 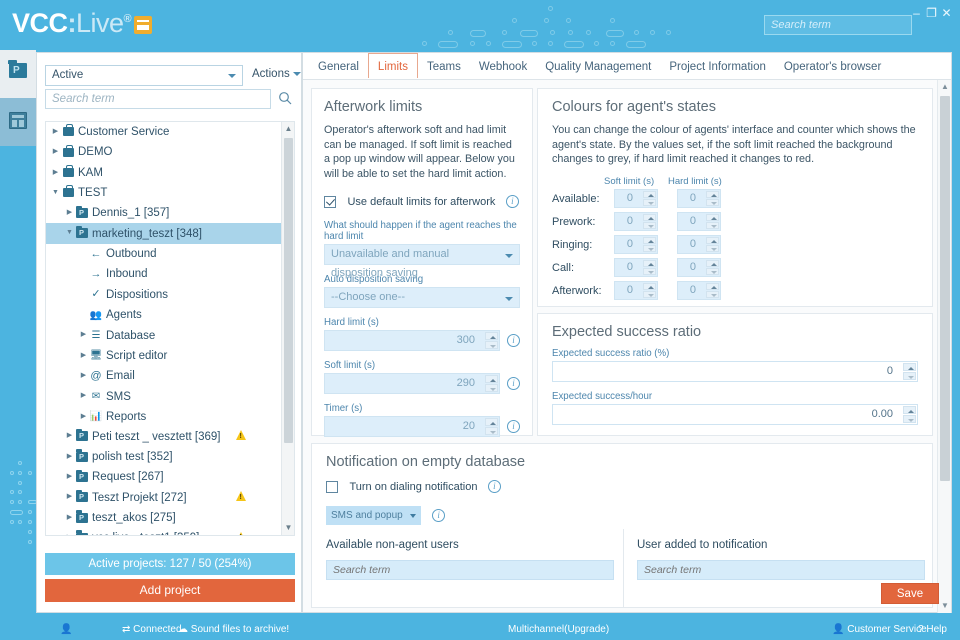 I want to click on expected-success-ratio-input: 0, so click(x=735, y=371).